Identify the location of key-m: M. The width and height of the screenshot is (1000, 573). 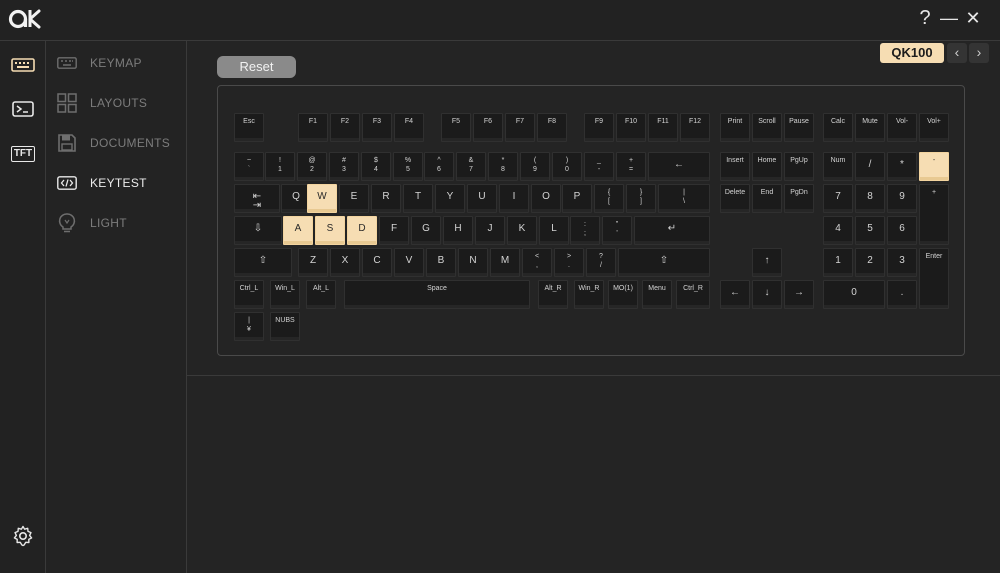
(505, 262).